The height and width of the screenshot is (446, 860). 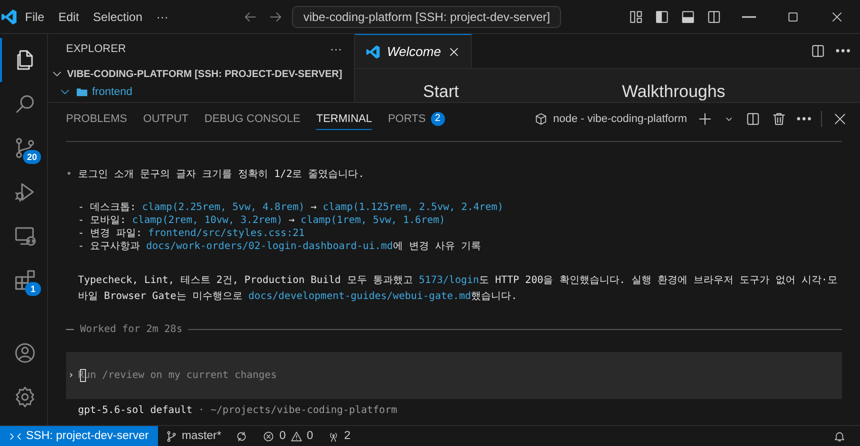 I want to click on folder-tree-item: VIBE-CODING-PLATFORM [SSH: PROJECT-DEV-SERVER], so click(x=201, y=74).